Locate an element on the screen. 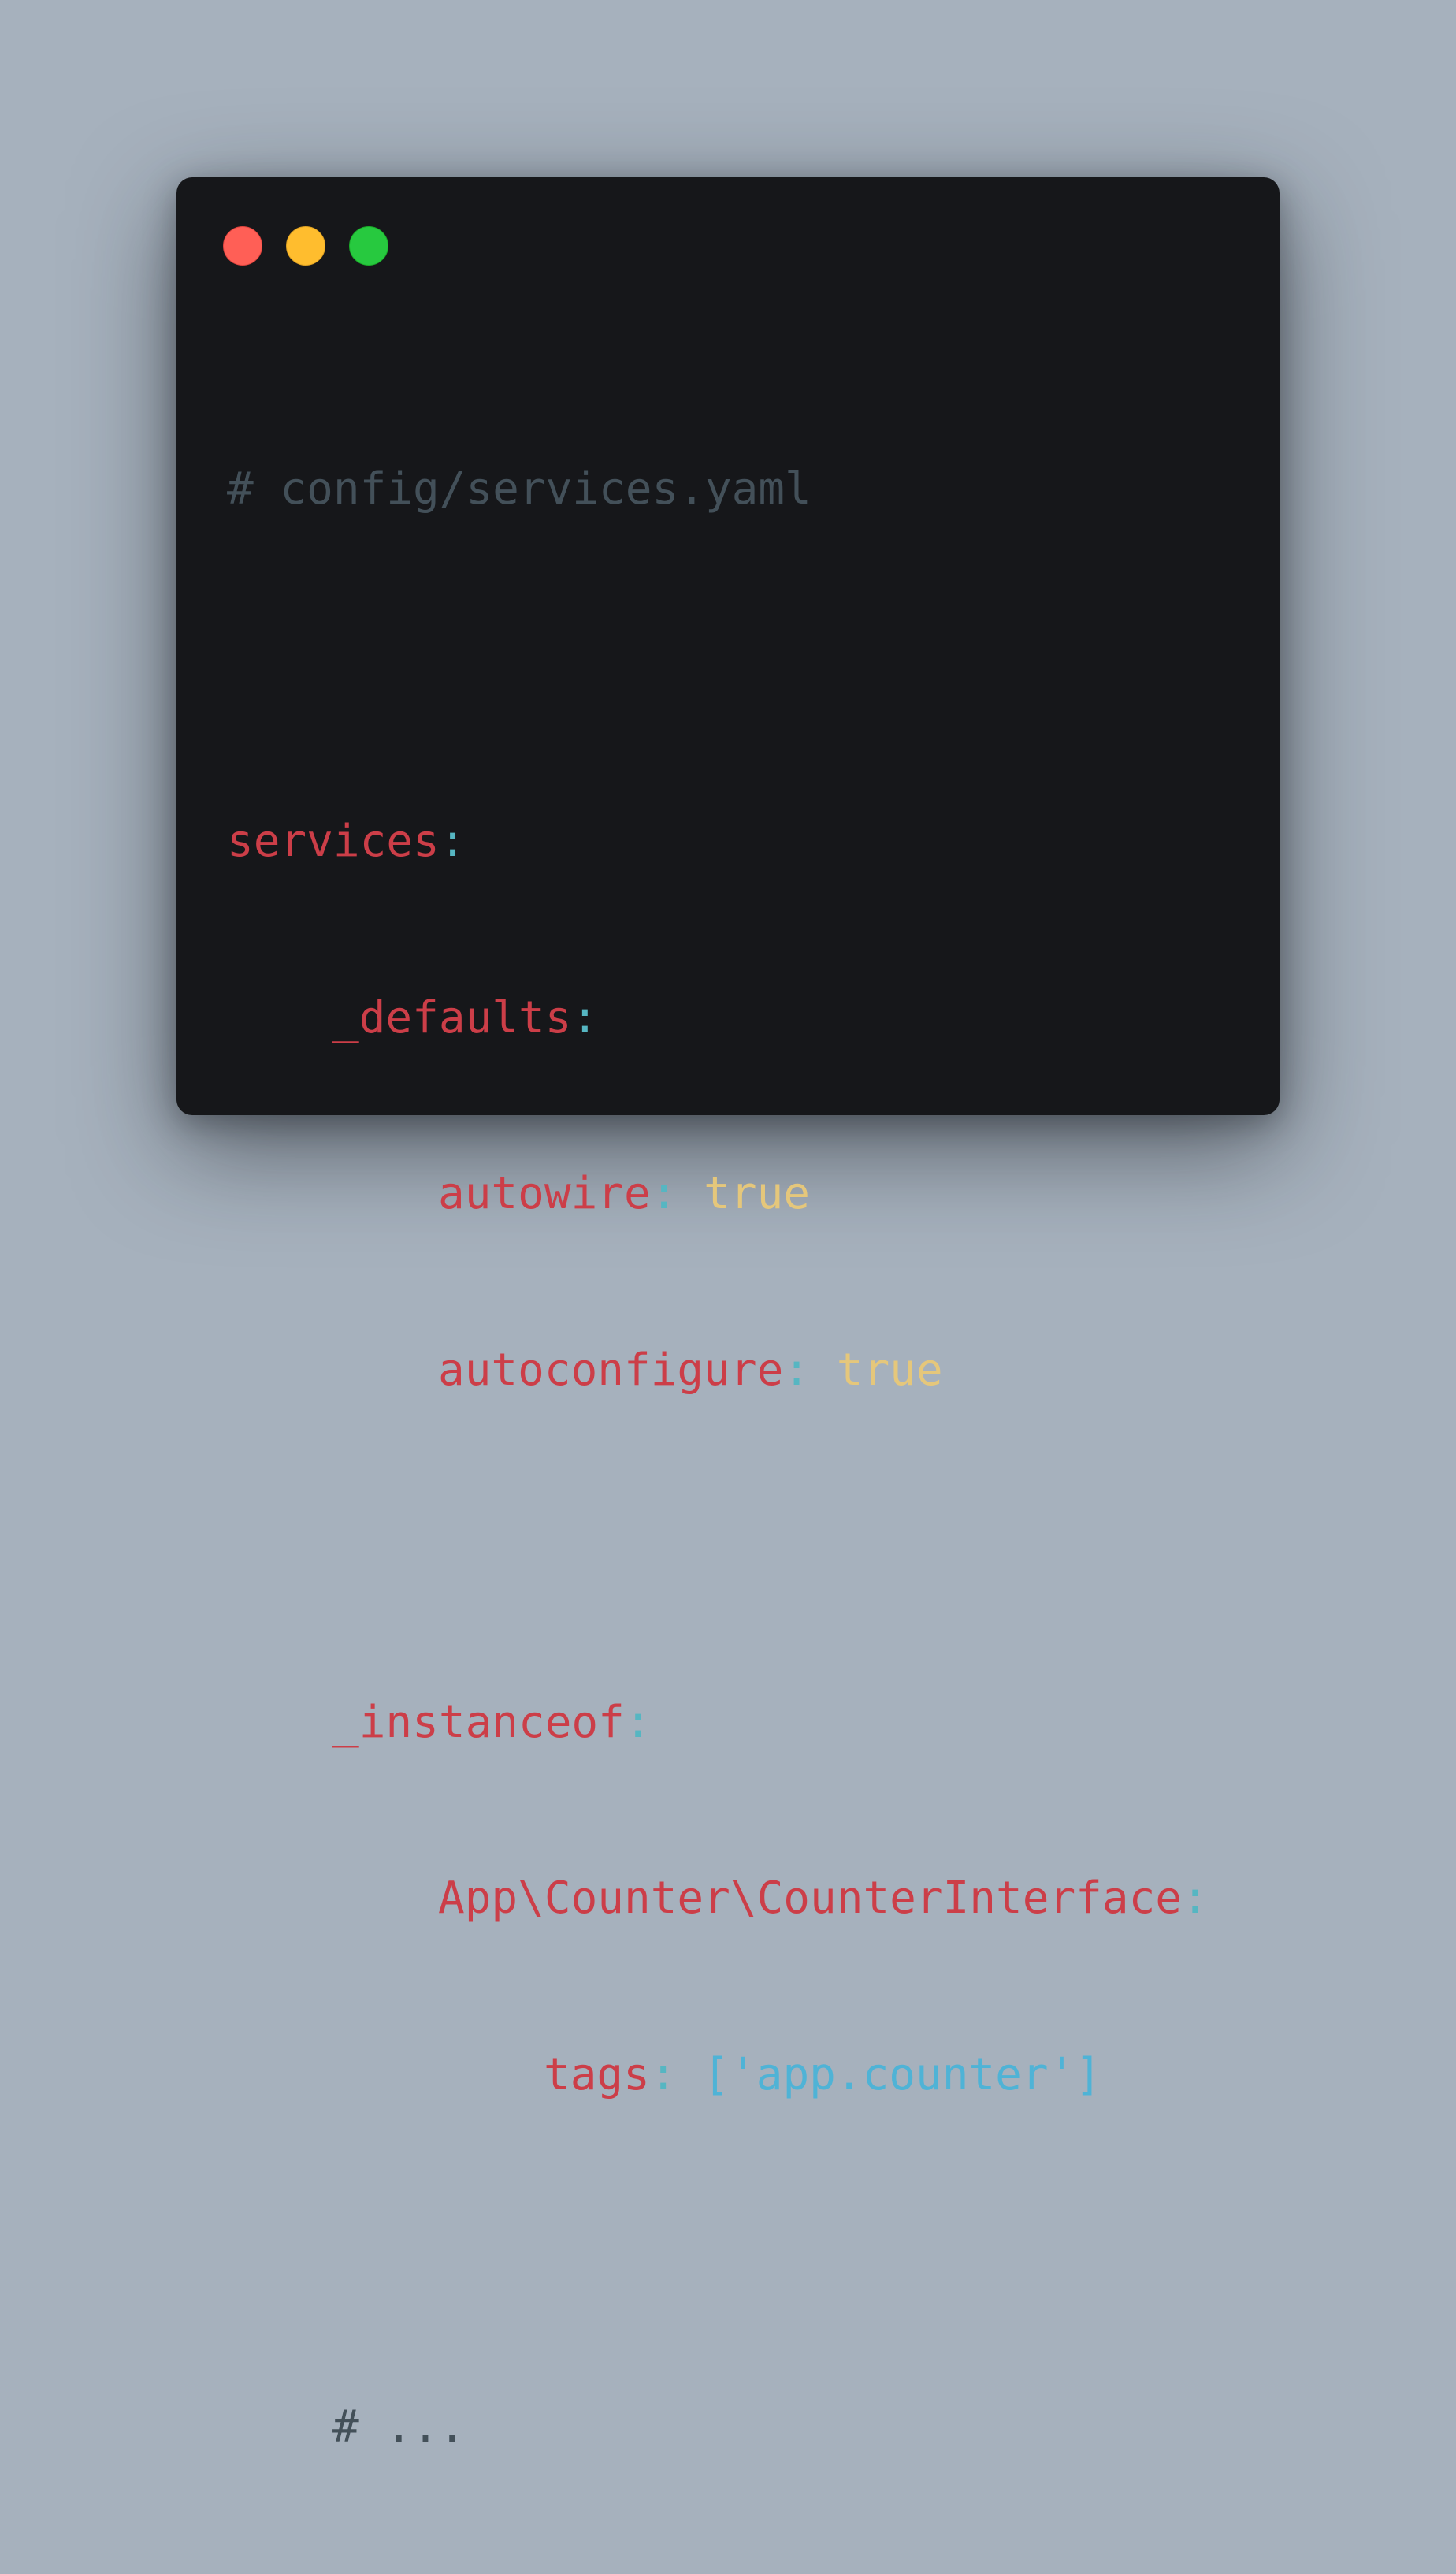 The image size is (1456, 2574). defaults-key: _defaults is located at coordinates (452, 1017).